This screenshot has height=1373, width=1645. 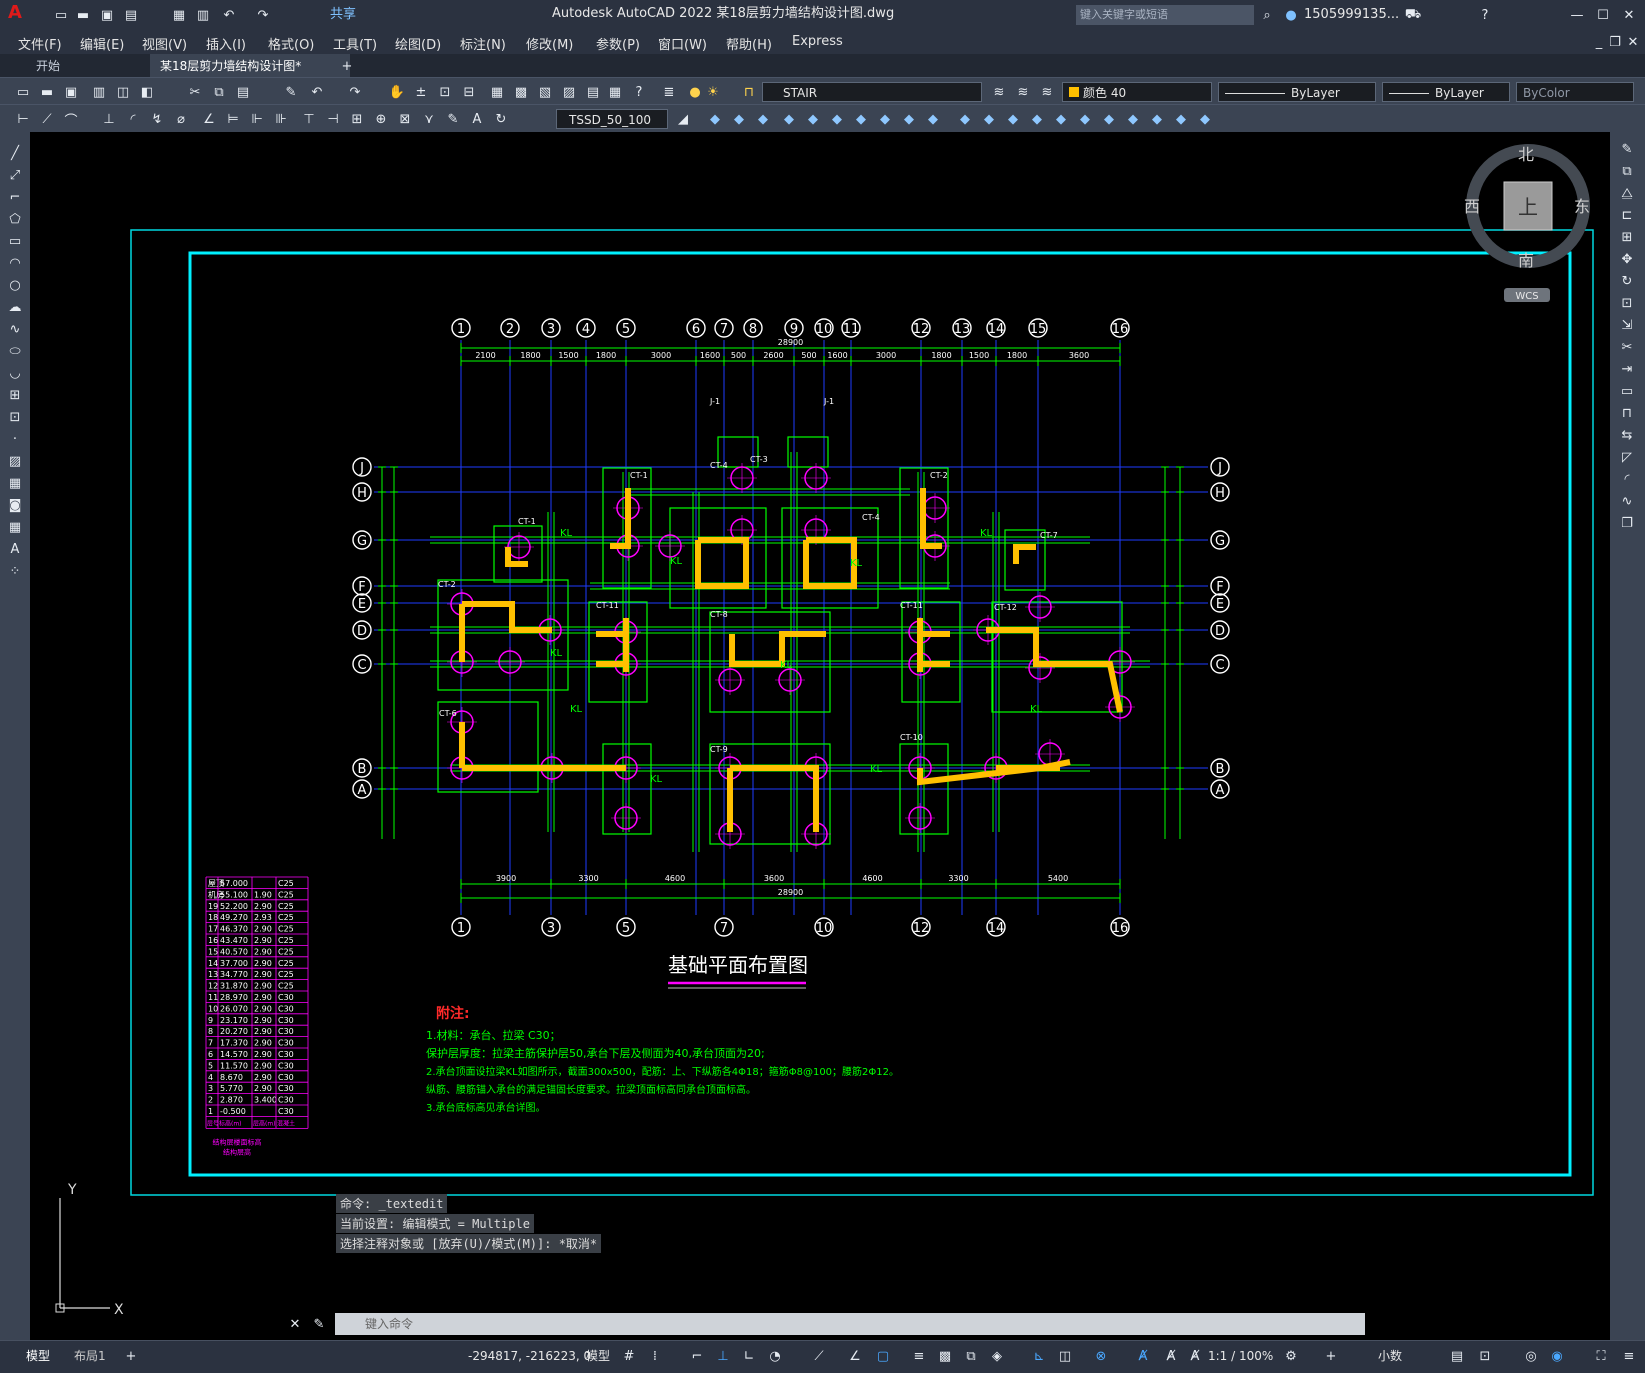 I want to click on open-icon: ▬, so click(x=83, y=15).